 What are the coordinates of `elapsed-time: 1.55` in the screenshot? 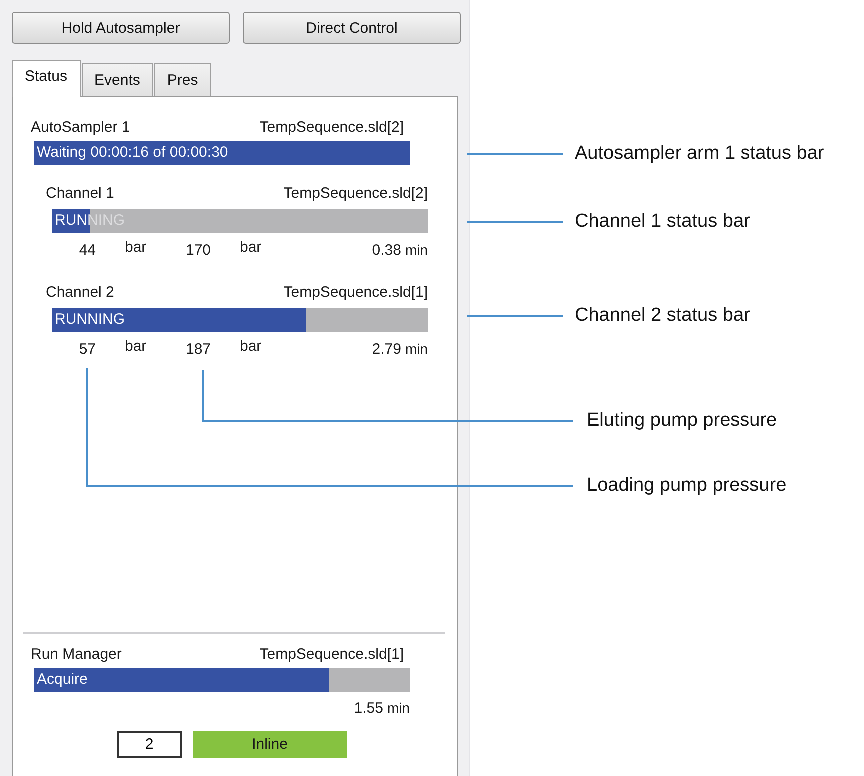 It's located at (369, 708).